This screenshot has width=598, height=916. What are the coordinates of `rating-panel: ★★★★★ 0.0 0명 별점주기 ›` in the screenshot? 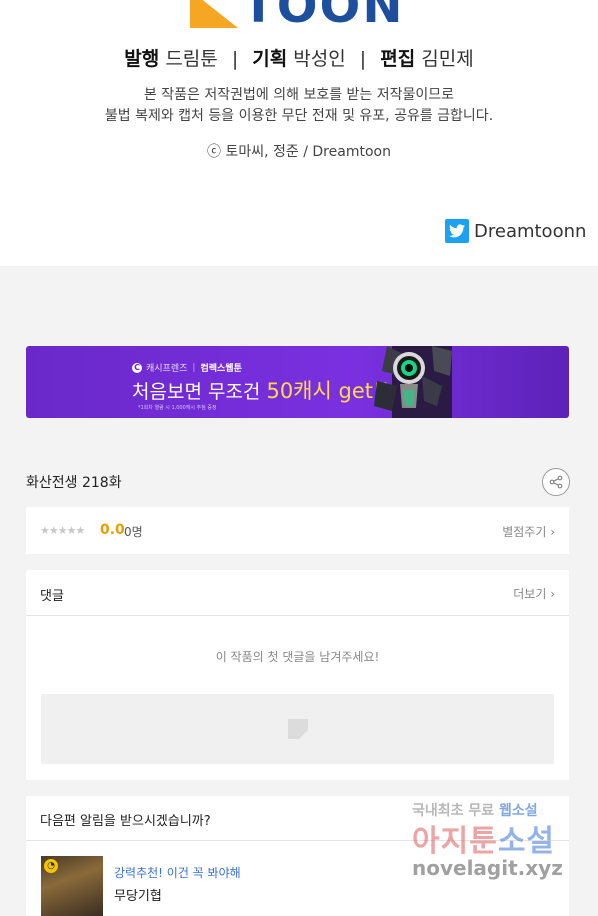 It's located at (297, 530).